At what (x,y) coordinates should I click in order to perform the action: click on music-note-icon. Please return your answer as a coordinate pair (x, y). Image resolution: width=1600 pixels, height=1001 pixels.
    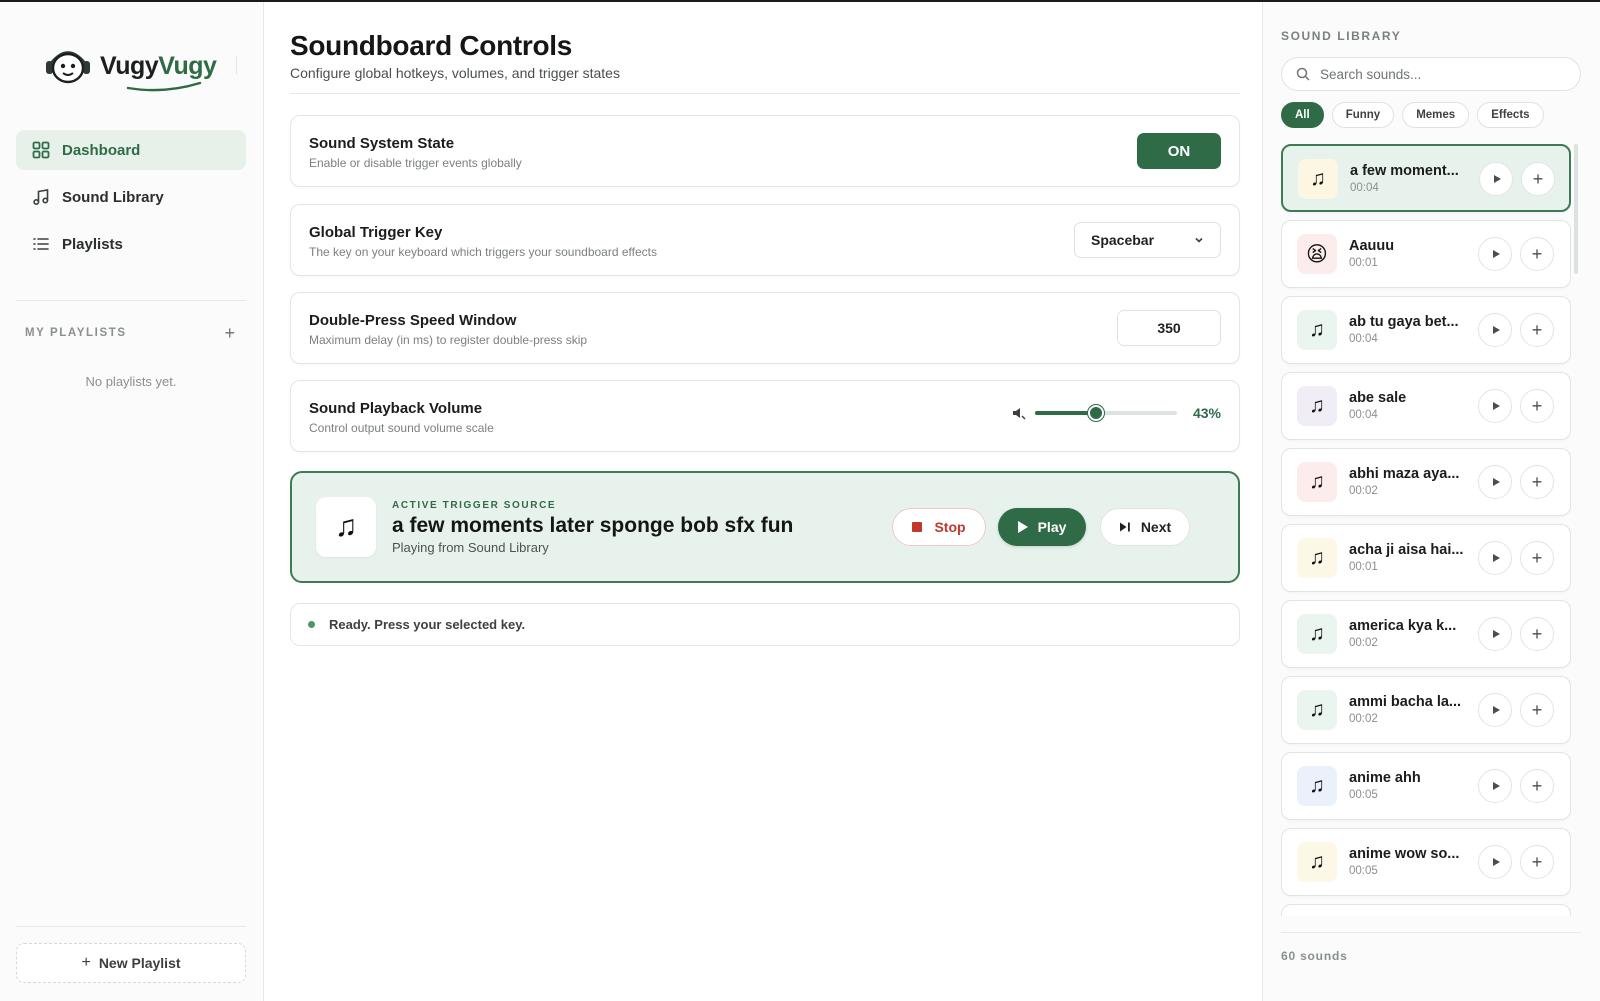
    Looking at the image, I should click on (41, 197).